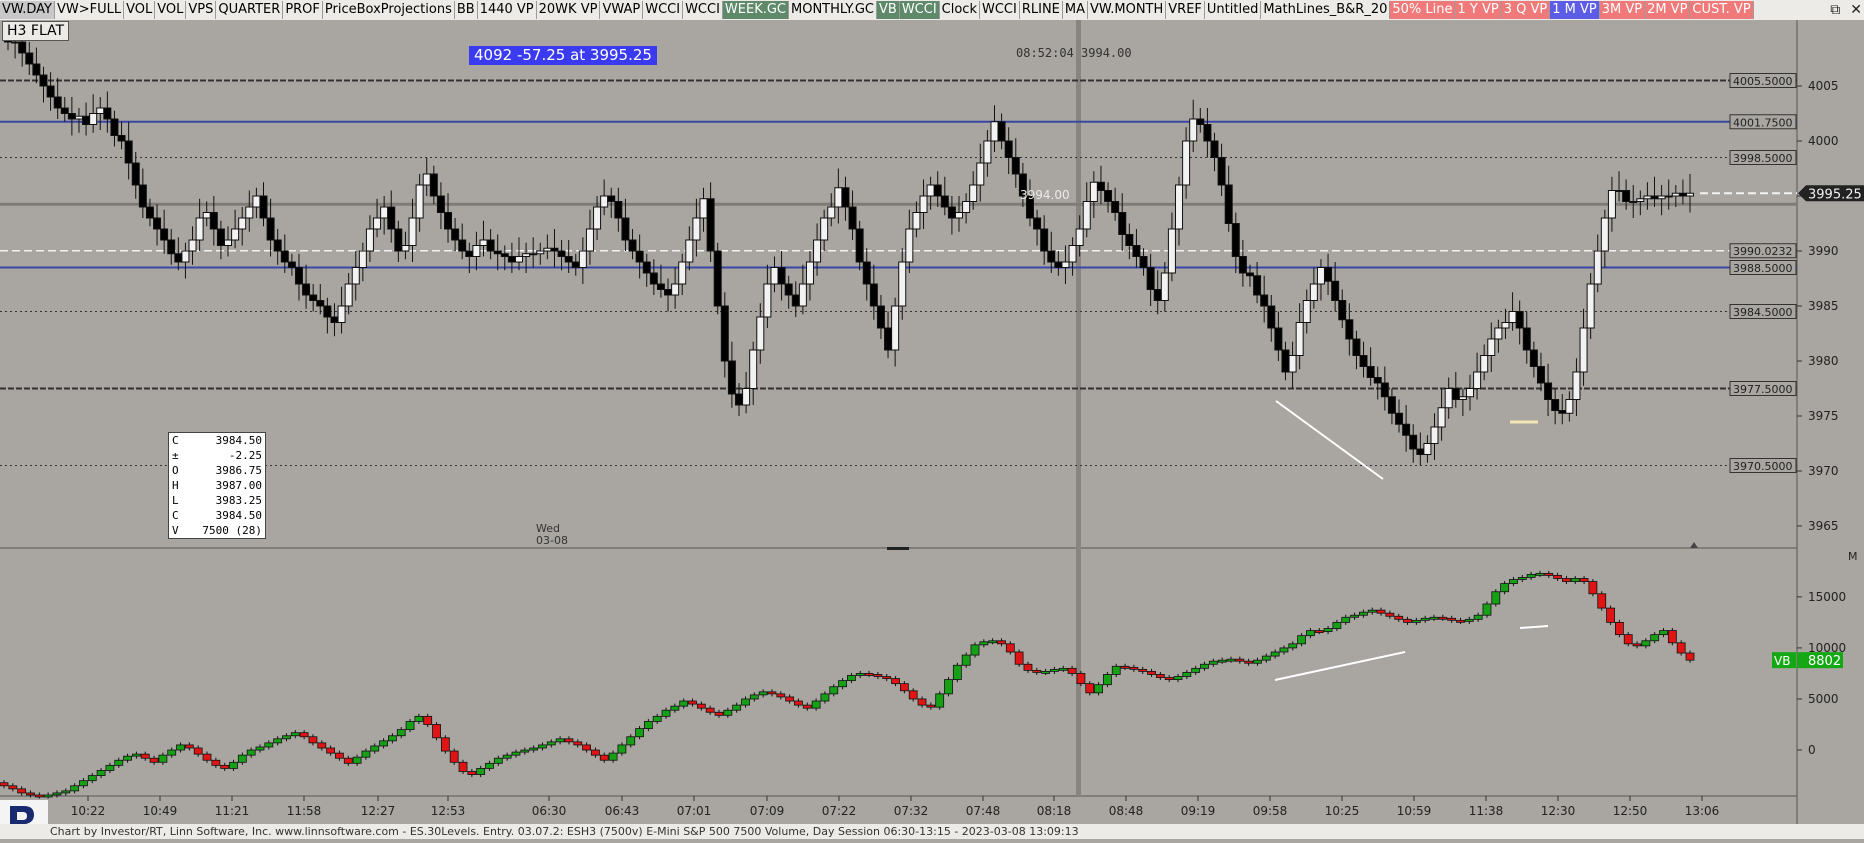  I want to click on toolbar-button: 1 Y VP, so click(1478, 10).